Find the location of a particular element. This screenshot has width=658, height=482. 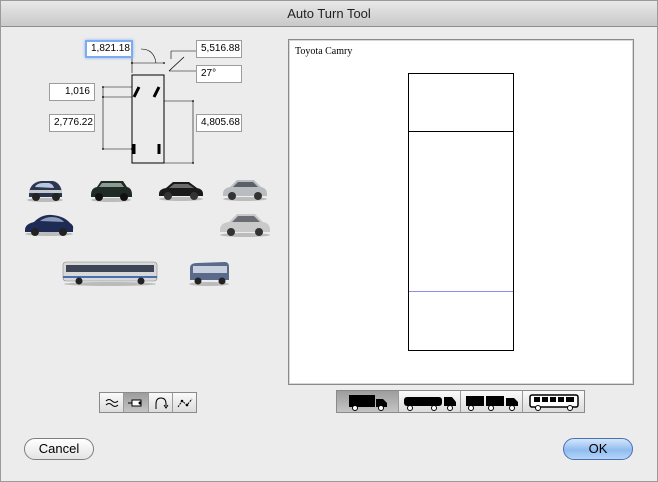

city-bus-icon is located at coordinates (110, 273).